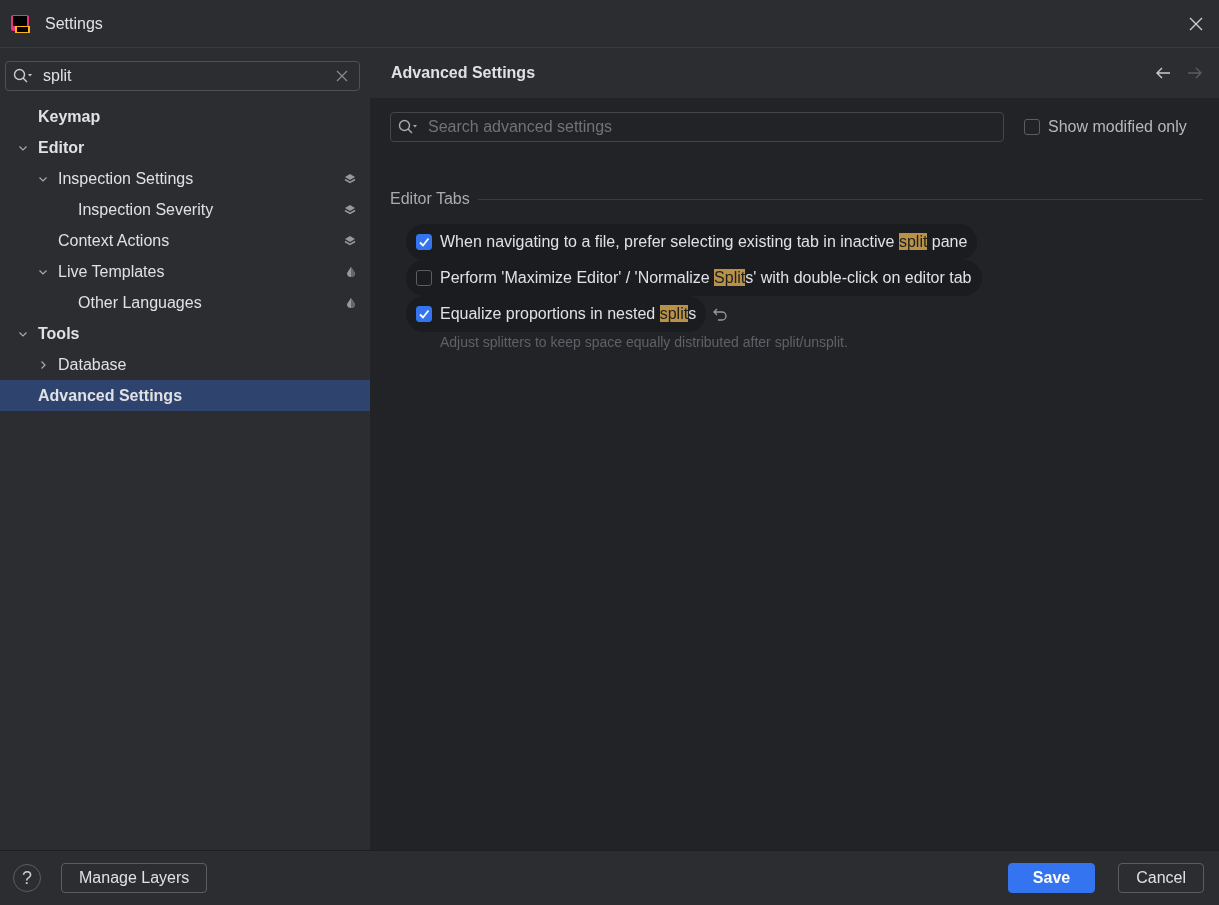 Image resolution: width=1219 pixels, height=905 pixels. Describe the element at coordinates (342, 76) in the screenshot. I see `clear-icon` at that location.